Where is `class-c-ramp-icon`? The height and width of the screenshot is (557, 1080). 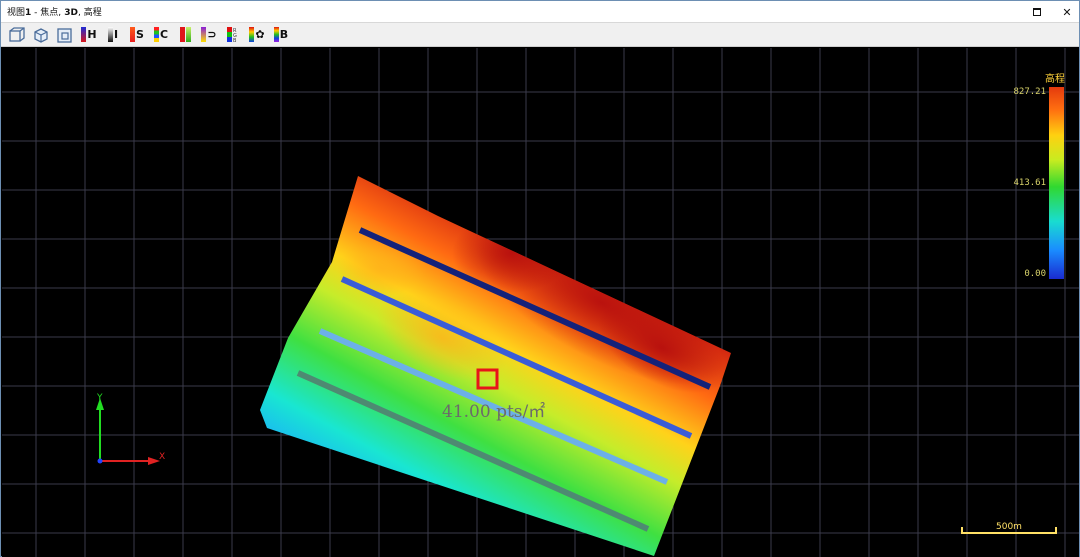
class-c-ramp-icon is located at coordinates (156, 34).